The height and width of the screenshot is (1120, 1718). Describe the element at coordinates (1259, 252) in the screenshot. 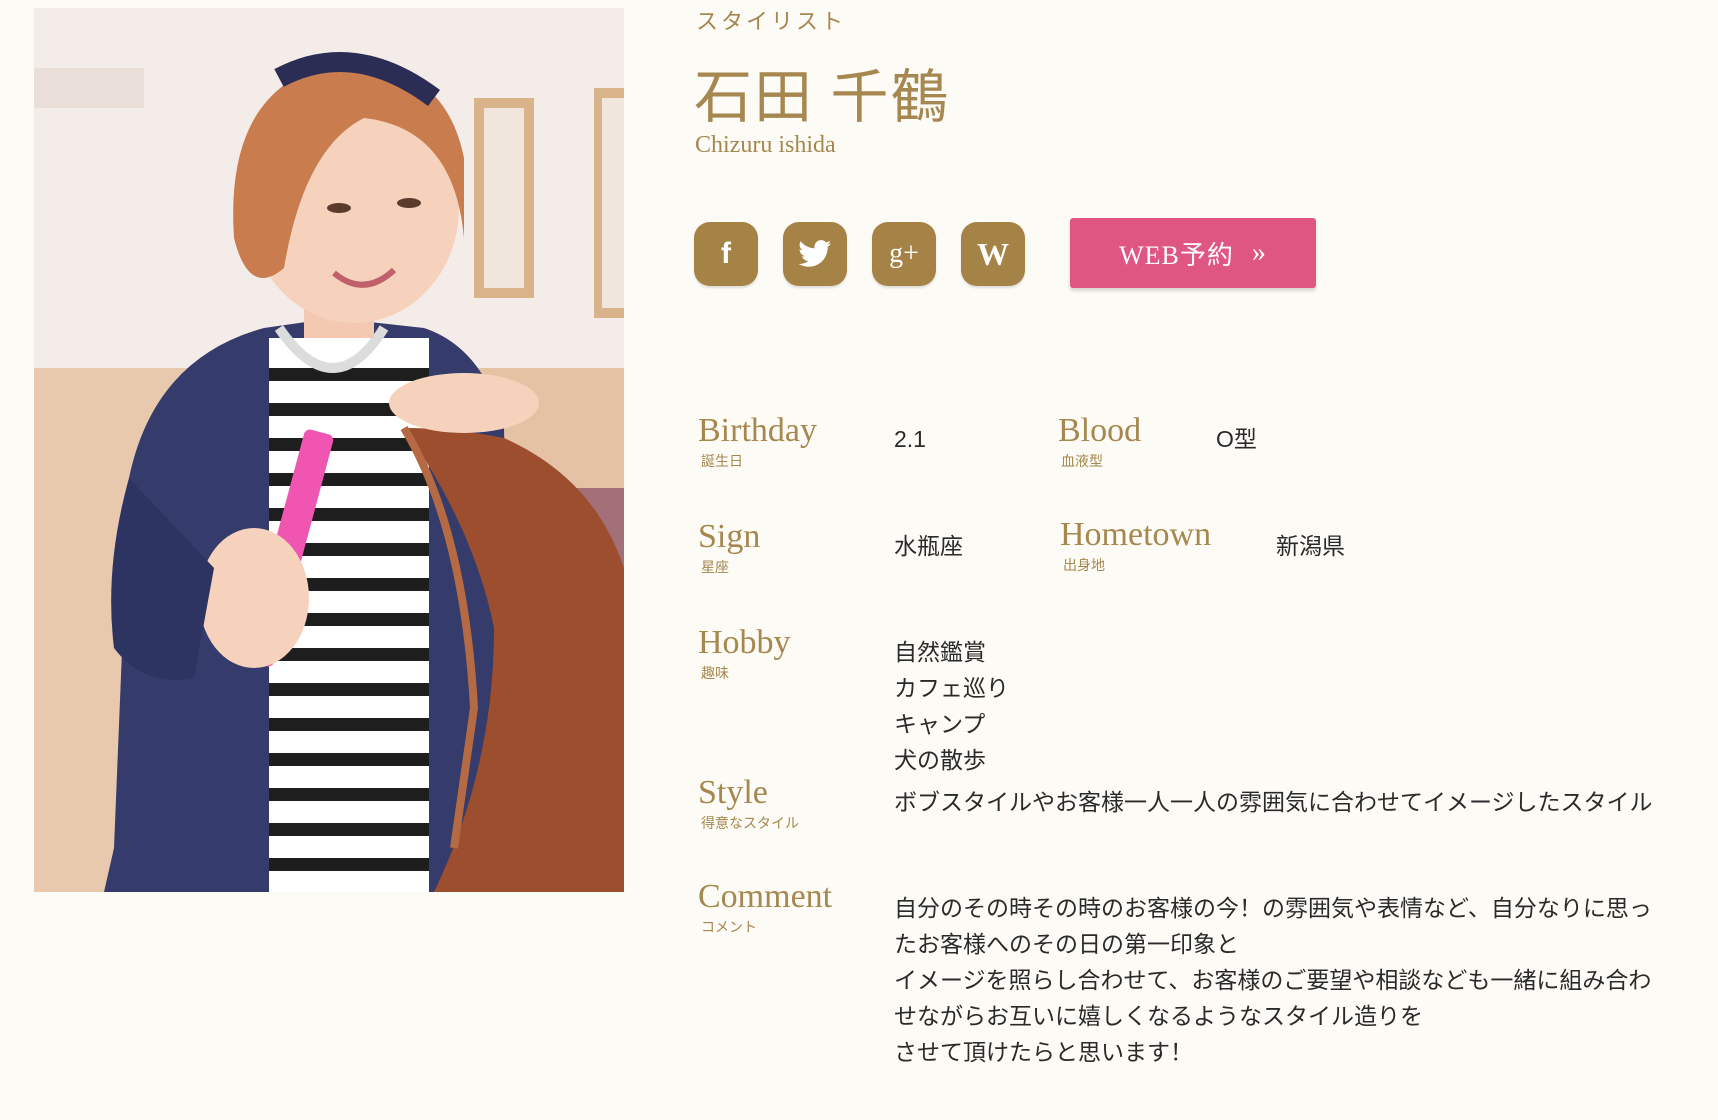

I see `chevron-double-right-icon: »` at that location.